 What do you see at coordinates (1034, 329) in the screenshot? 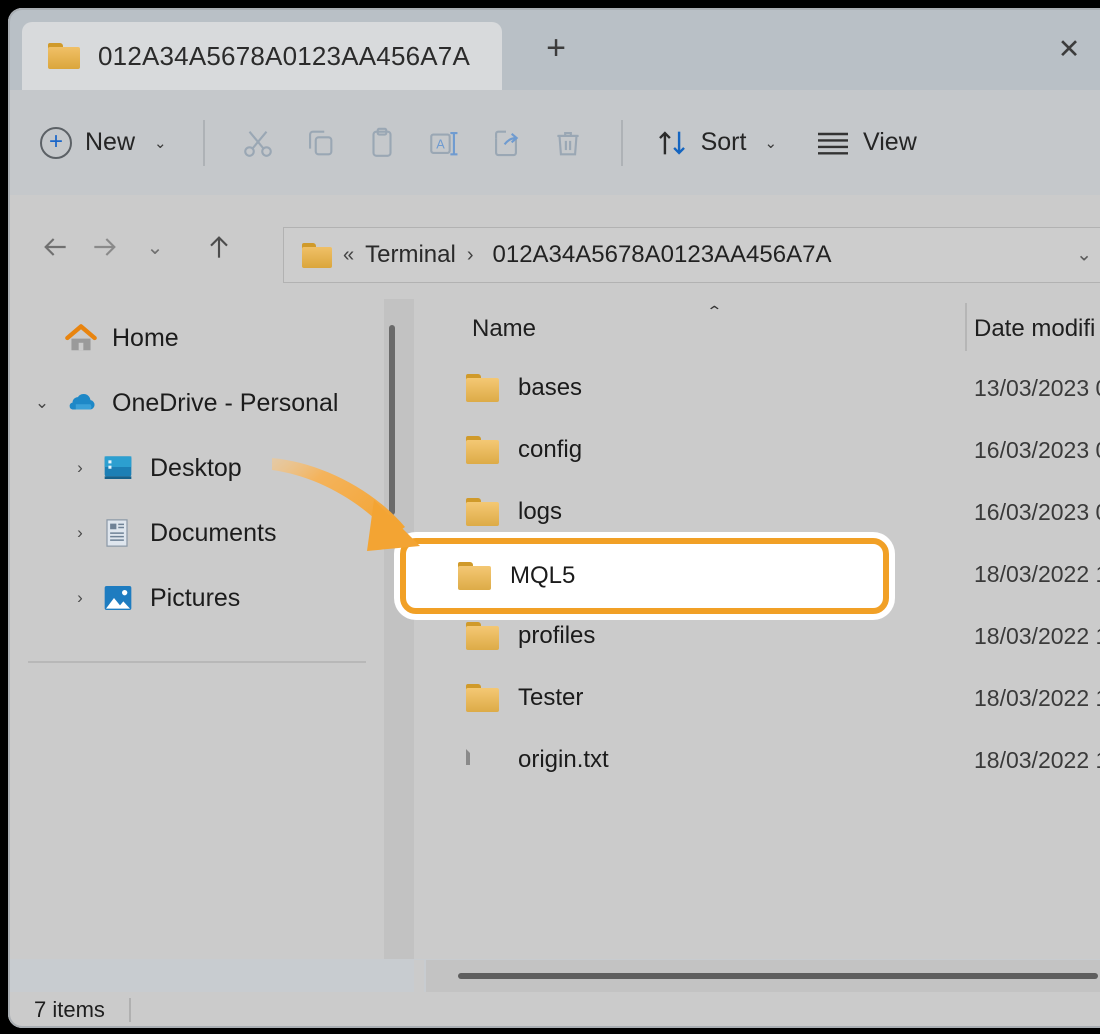
I see `column-header-date-modified: Date modifi` at bounding box center [1034, 329].